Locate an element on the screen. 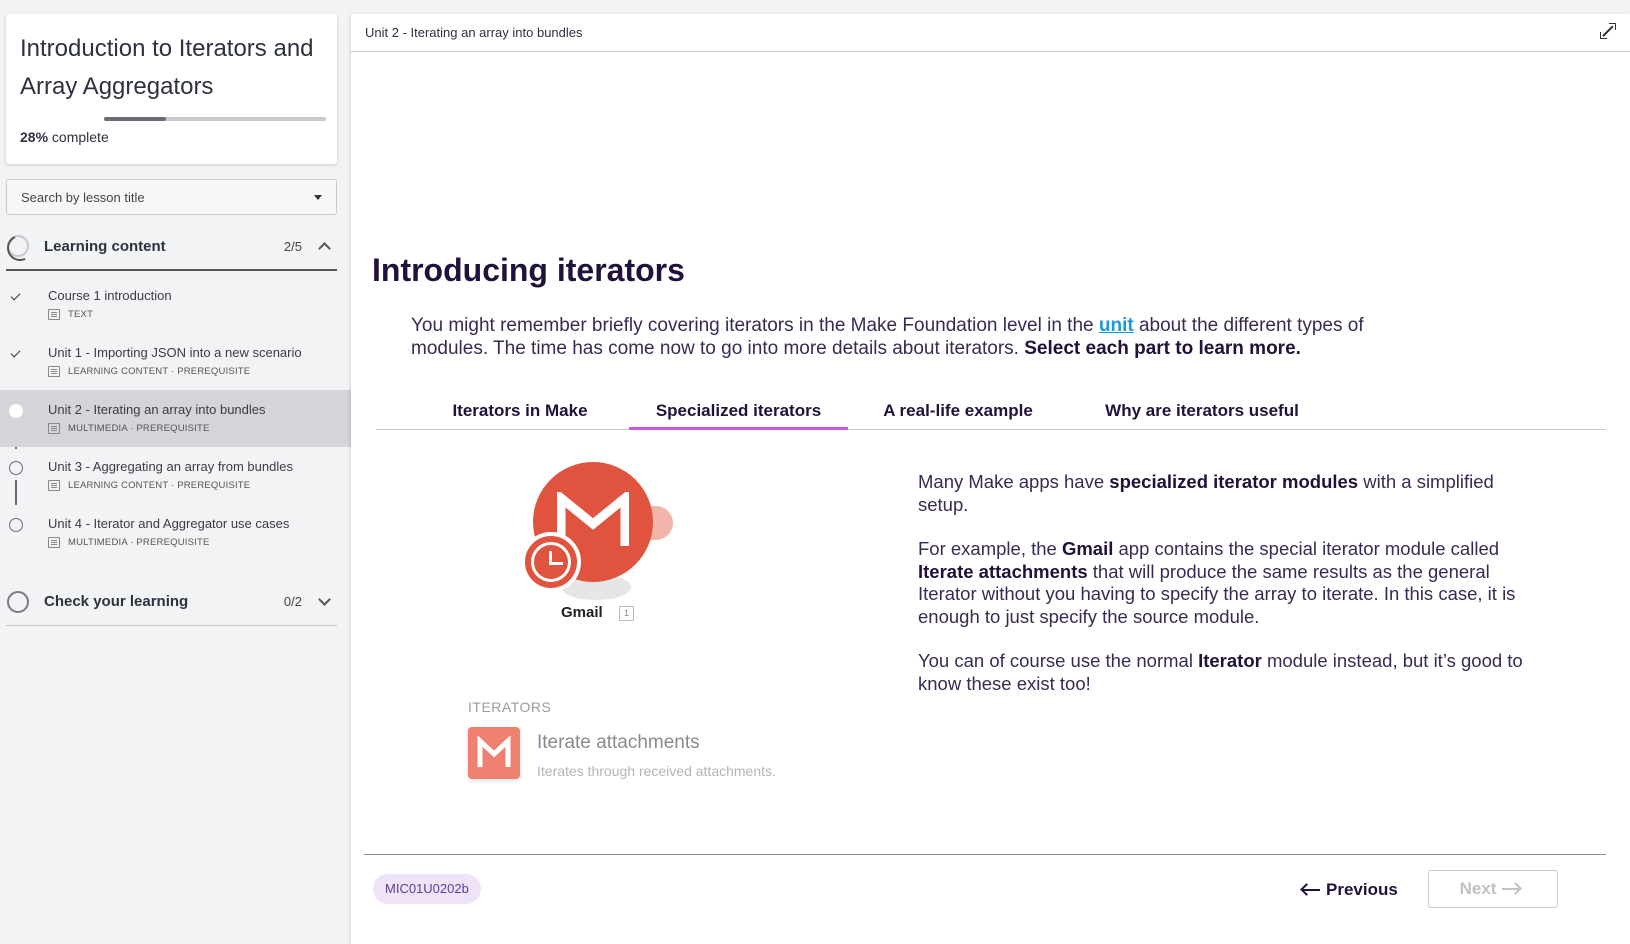 The image size is (1630, 944). section-count: 2/5 is located at coordinates (292, 246).